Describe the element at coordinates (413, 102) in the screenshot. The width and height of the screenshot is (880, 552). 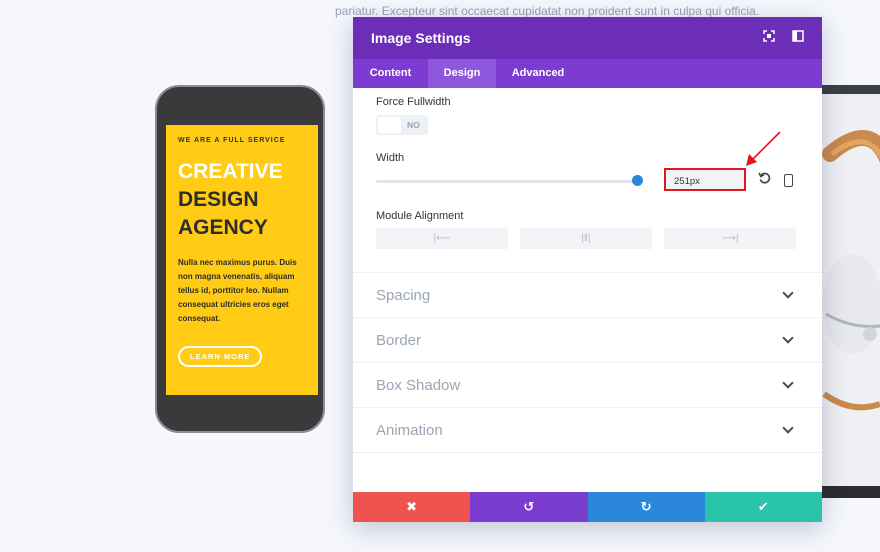
I see `force-fullwidth-label: Force Fullwidth` at that location.